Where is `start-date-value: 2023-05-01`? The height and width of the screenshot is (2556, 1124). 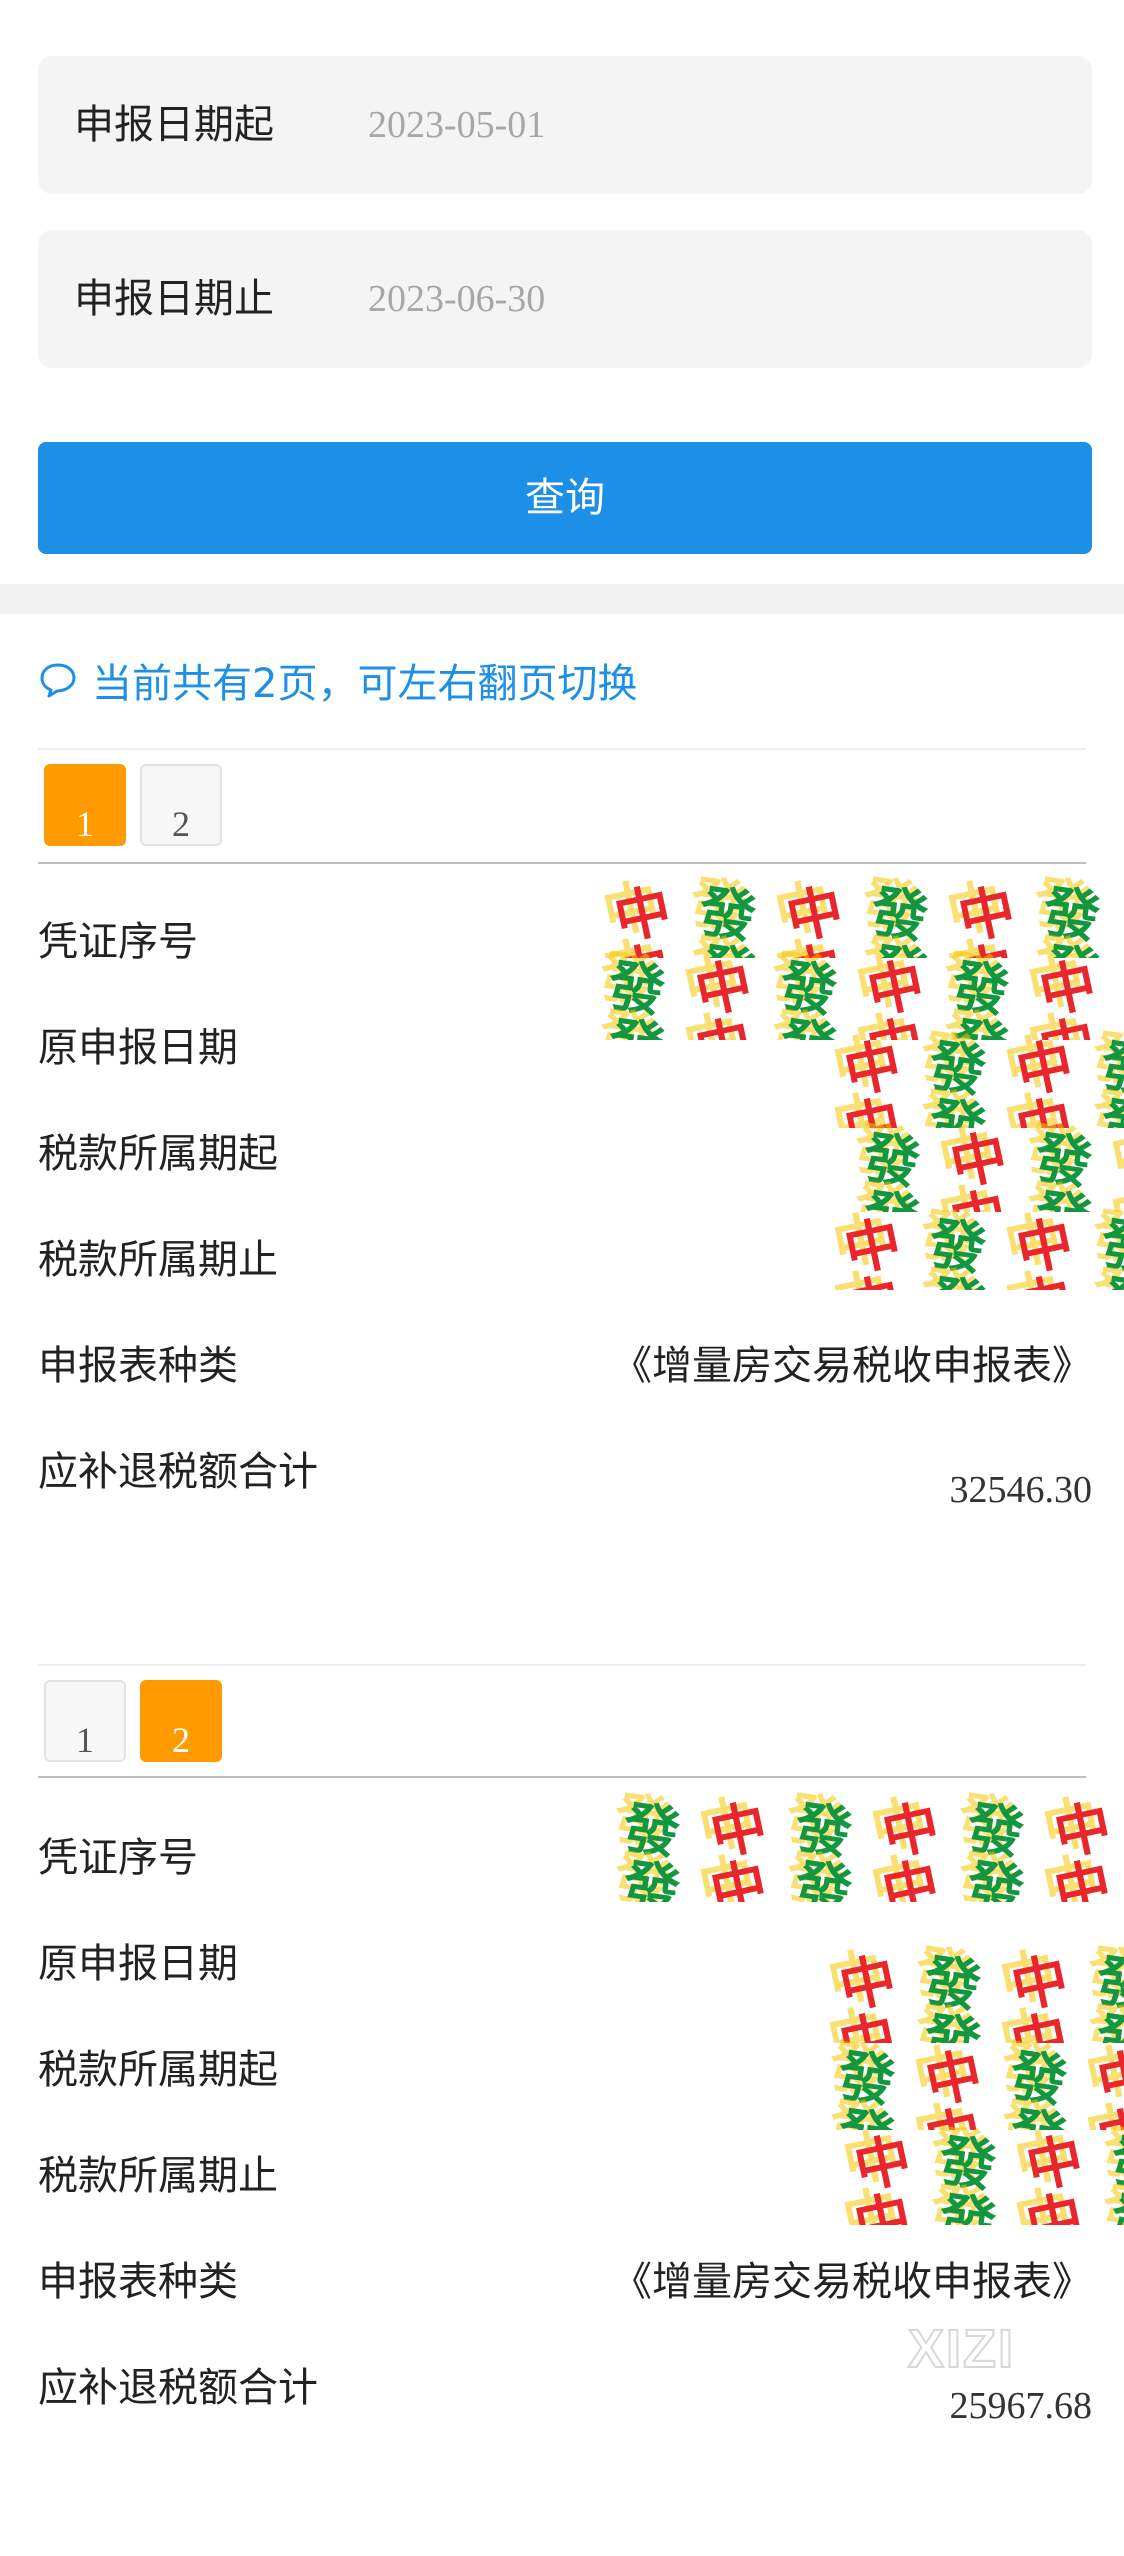 start-date-value: 2023-05-01 is located at coordinates (456, 125).